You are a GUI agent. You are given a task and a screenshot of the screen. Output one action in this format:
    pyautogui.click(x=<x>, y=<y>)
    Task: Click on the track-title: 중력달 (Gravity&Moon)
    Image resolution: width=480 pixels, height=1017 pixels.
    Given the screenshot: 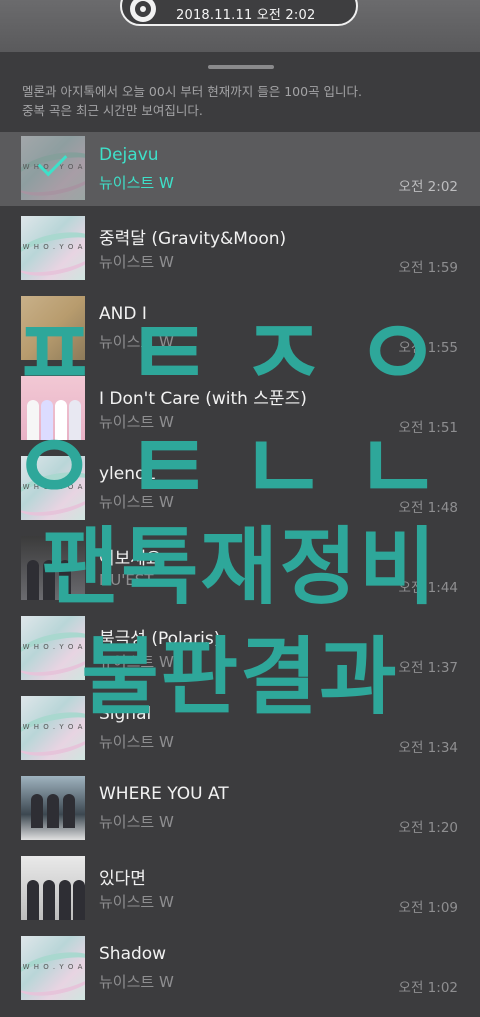 What is the action you would take?
    pyautogui.click(x=193, y=239)
    